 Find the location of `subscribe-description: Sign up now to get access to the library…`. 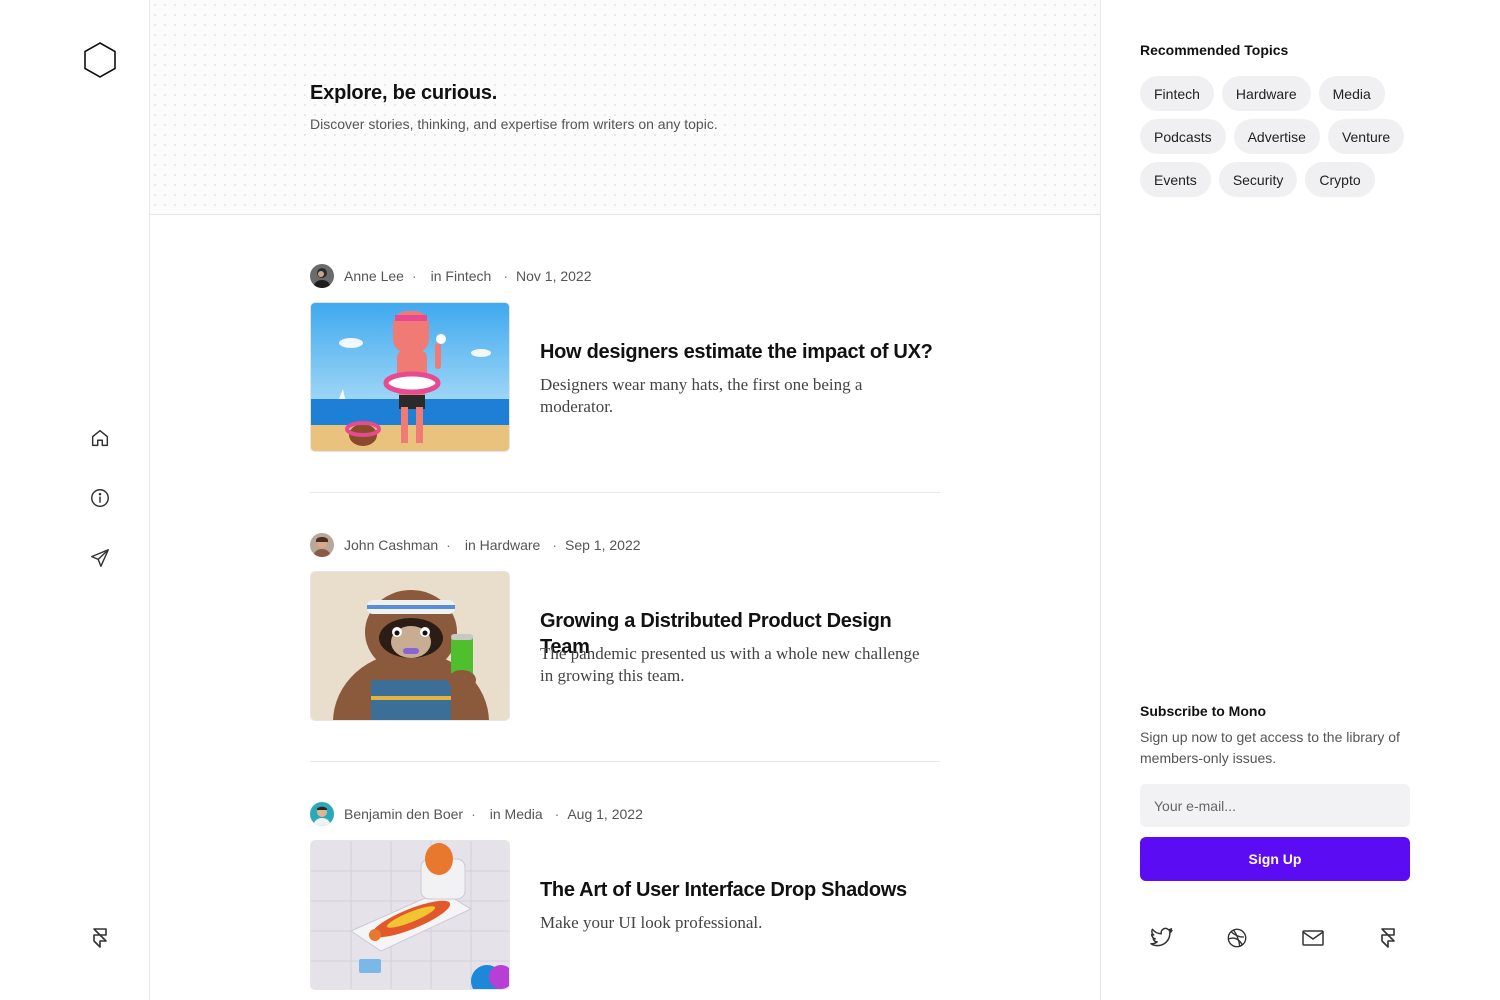

subscribe-description: Sign up now to get access to the library… is located at coordinates (1270, 747).